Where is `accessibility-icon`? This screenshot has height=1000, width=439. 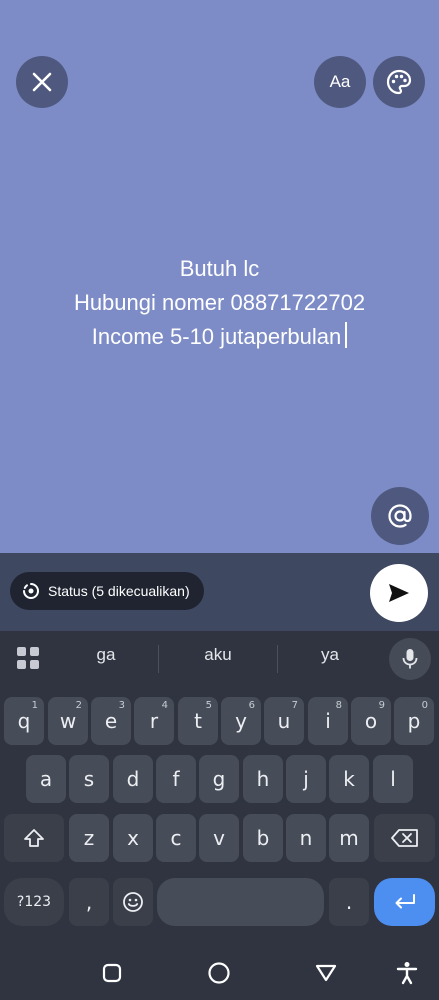 accessibility-icon is located at coordinates (407, 973).